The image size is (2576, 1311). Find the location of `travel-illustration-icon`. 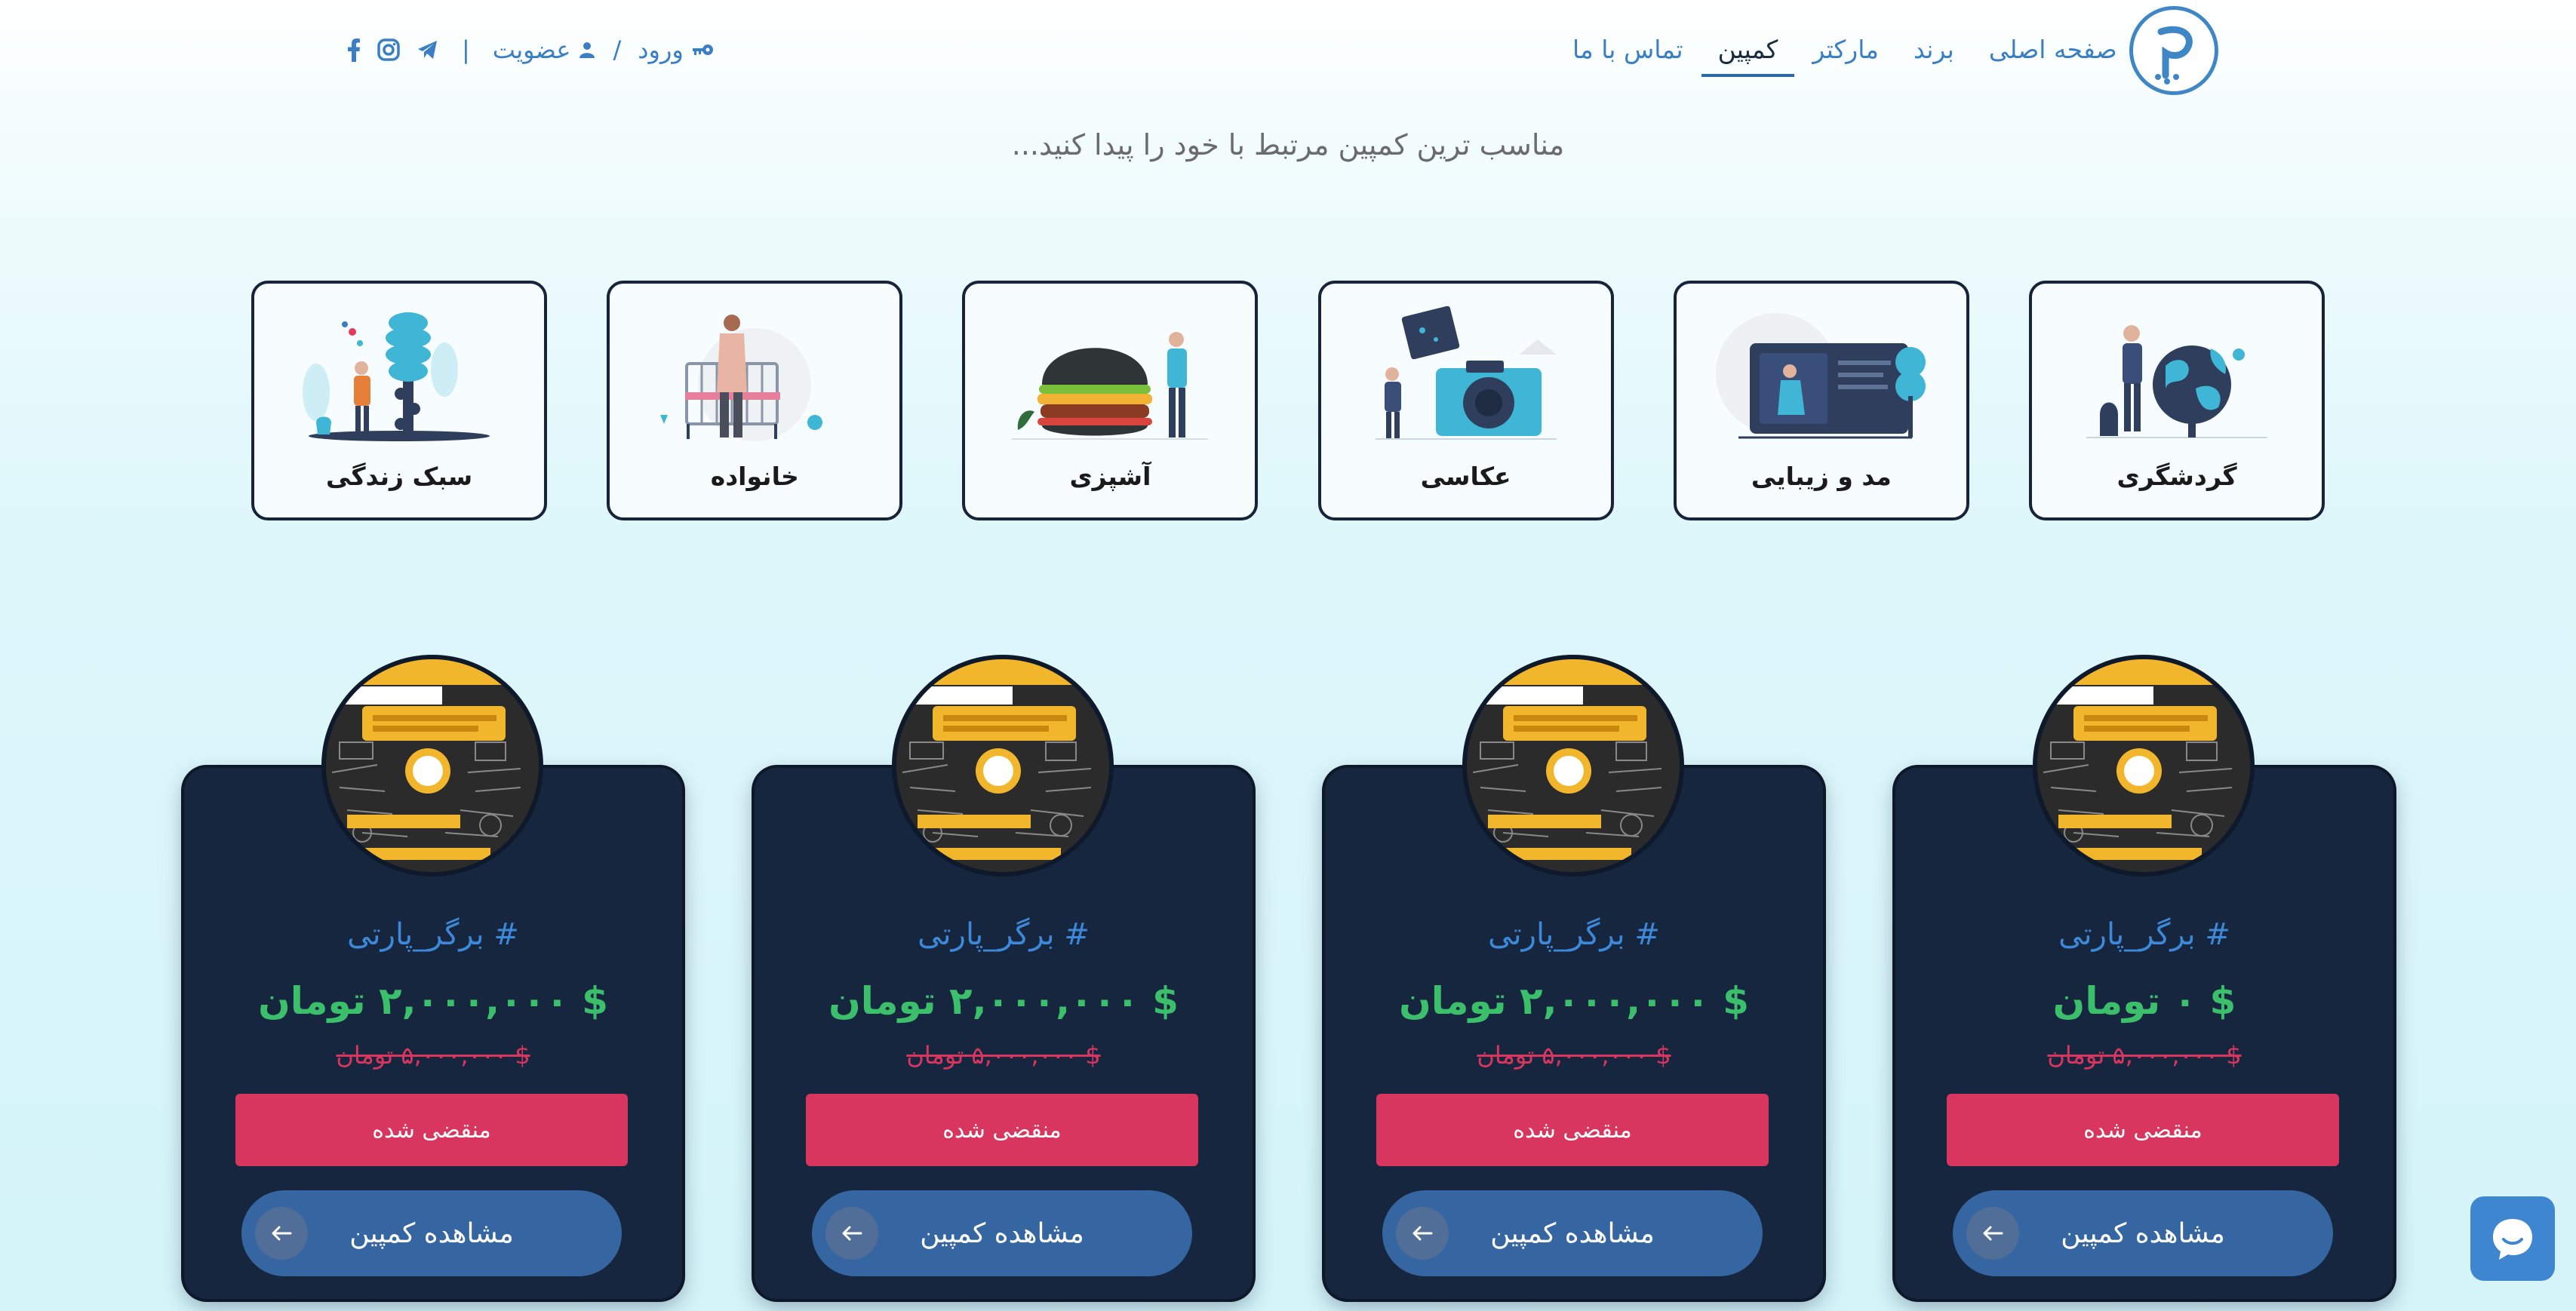

travel-illustration-icon is located at coordinates (2176, 381).